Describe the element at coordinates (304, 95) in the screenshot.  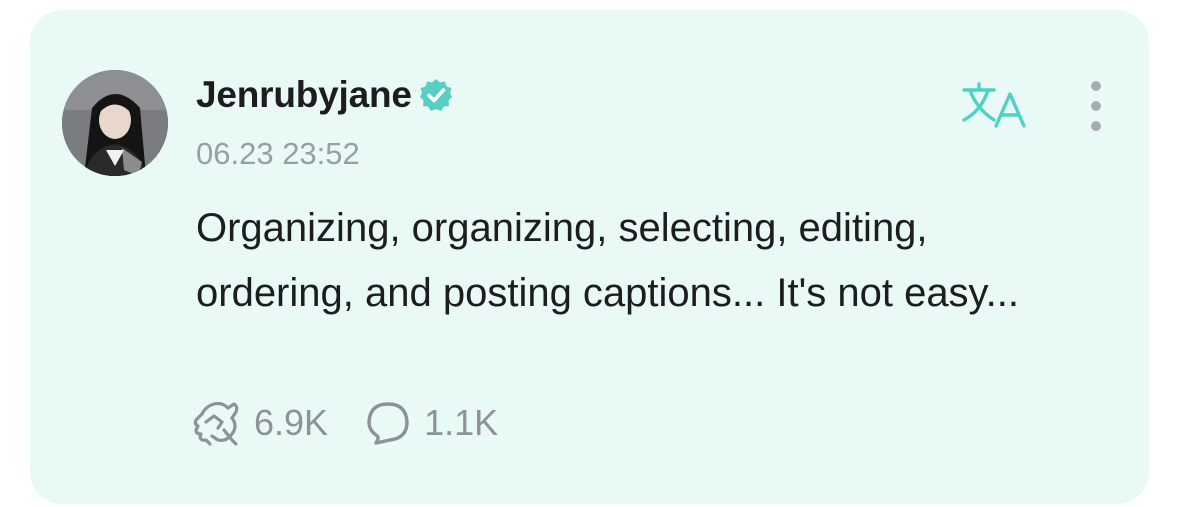
I see `username-text: Jenrubyjane` at that location.